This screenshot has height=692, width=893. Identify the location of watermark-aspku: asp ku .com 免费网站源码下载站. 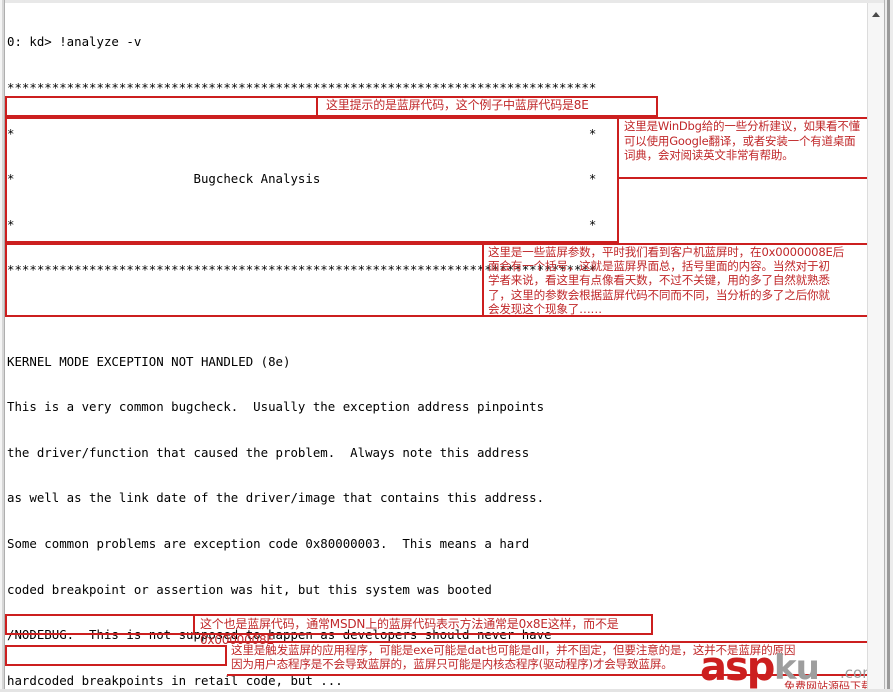
(790, 668).